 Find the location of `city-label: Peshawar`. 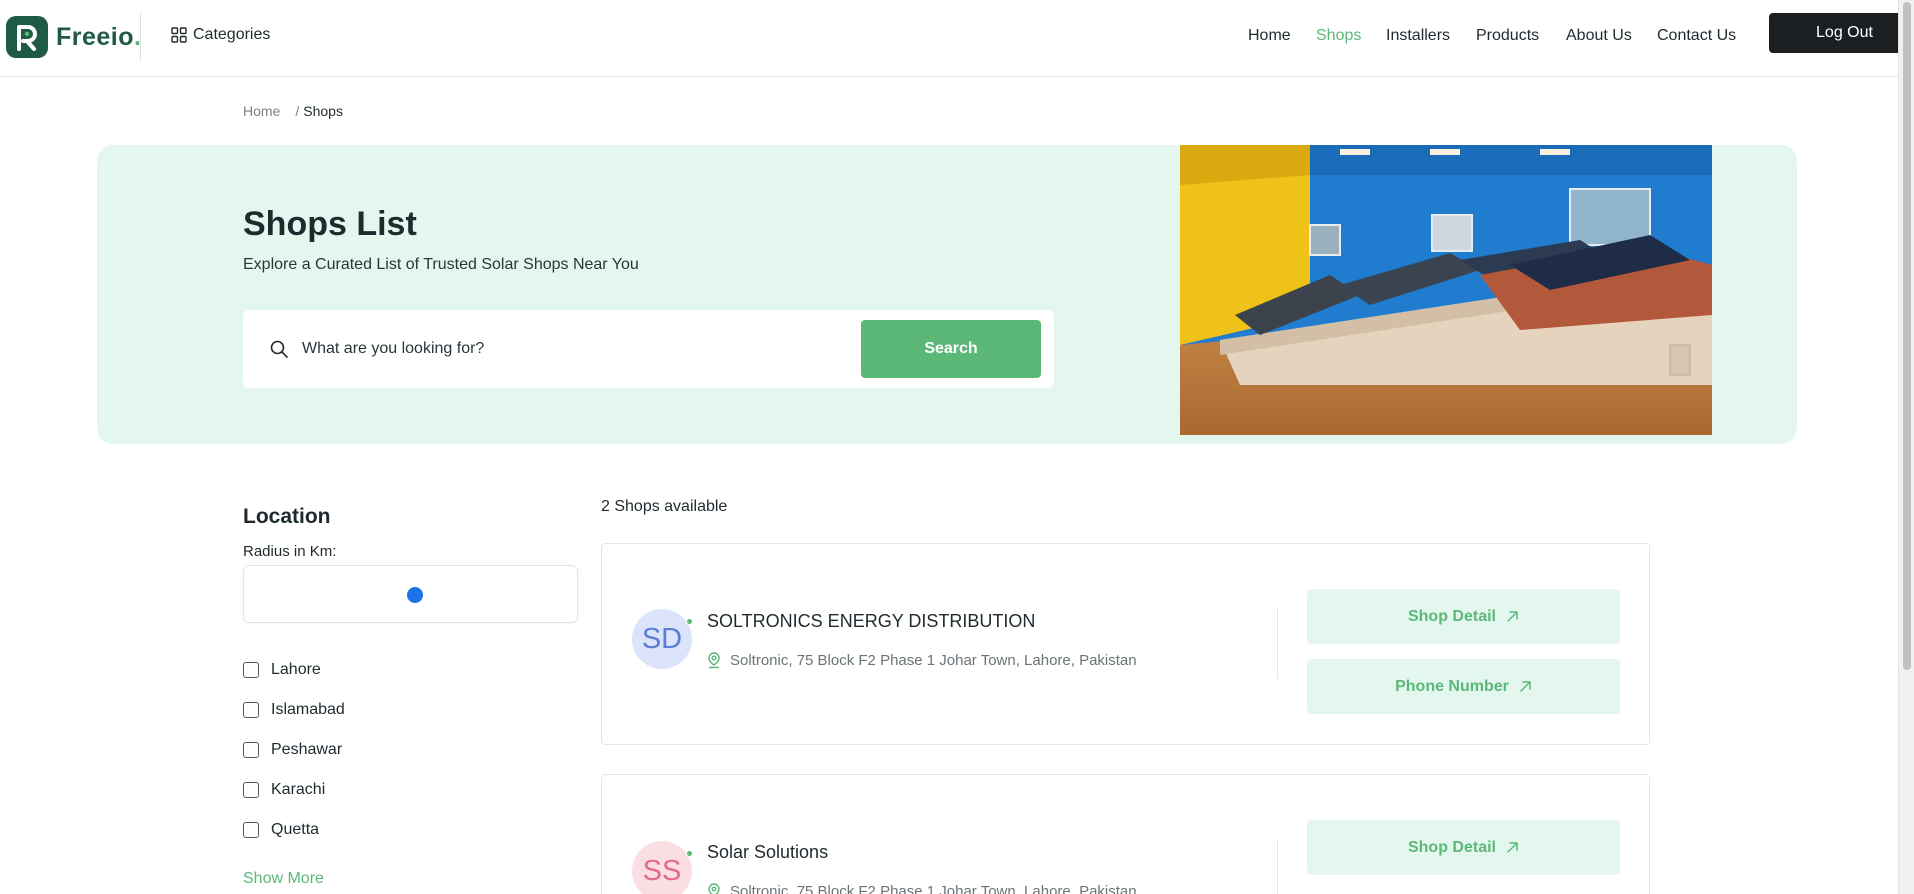

city-label: Peshawar is located at coordinates (307, 749).